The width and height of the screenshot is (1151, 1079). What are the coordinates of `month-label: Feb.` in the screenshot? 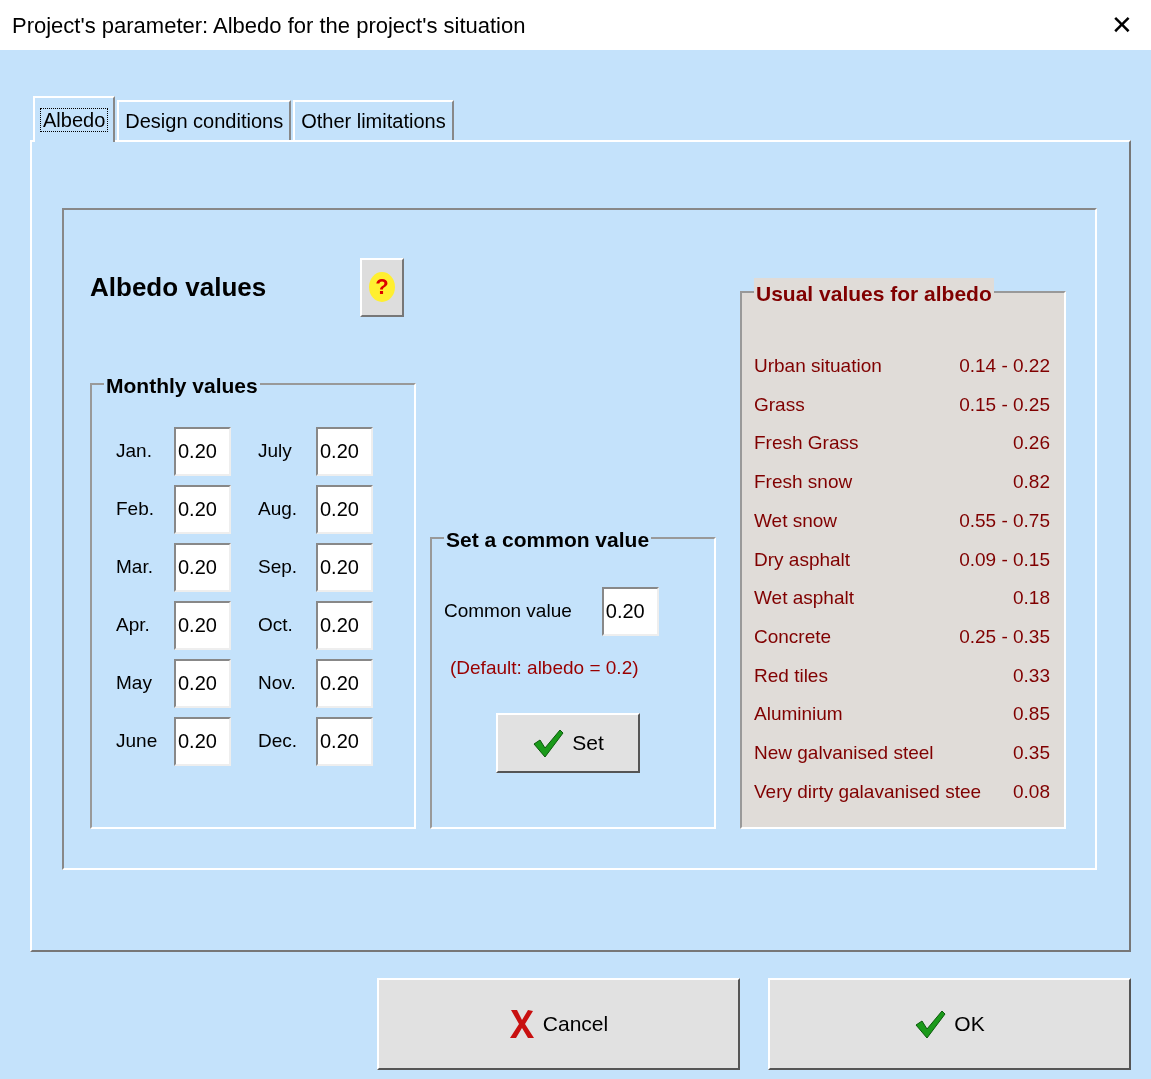 It's located at (136, 509).